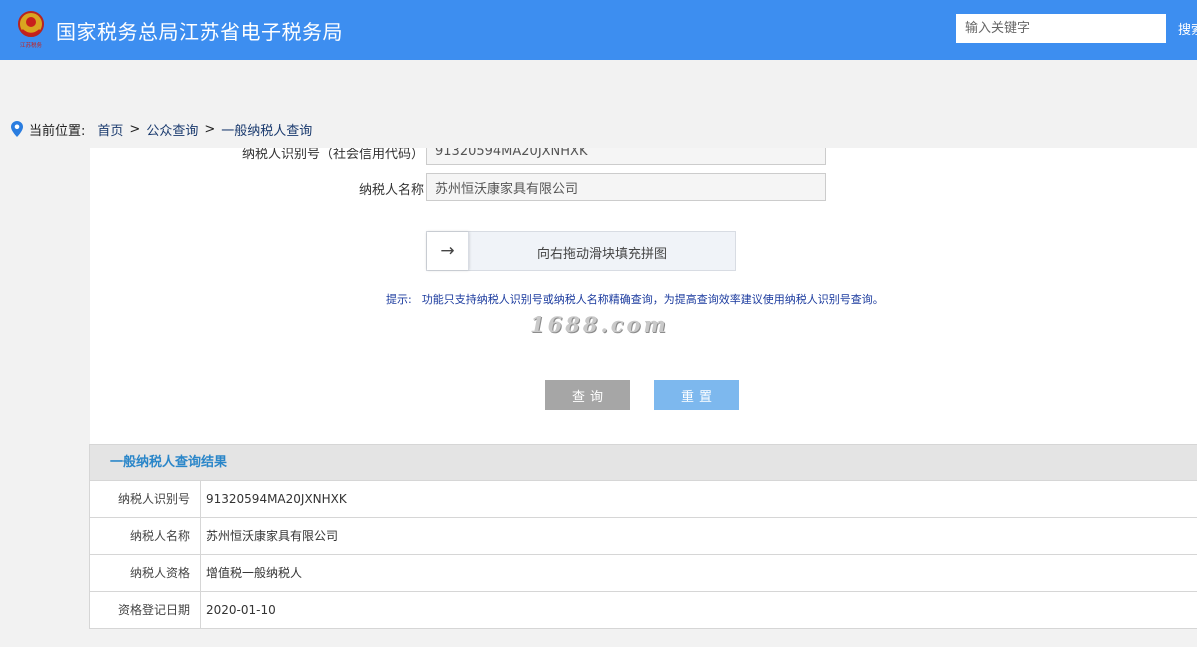 Image resolution: width=1197 pixels, height=647 pixels. I want to click on taxpayer-id-row: 纳税人识别号（社会信用代码）, so click(643, 156).